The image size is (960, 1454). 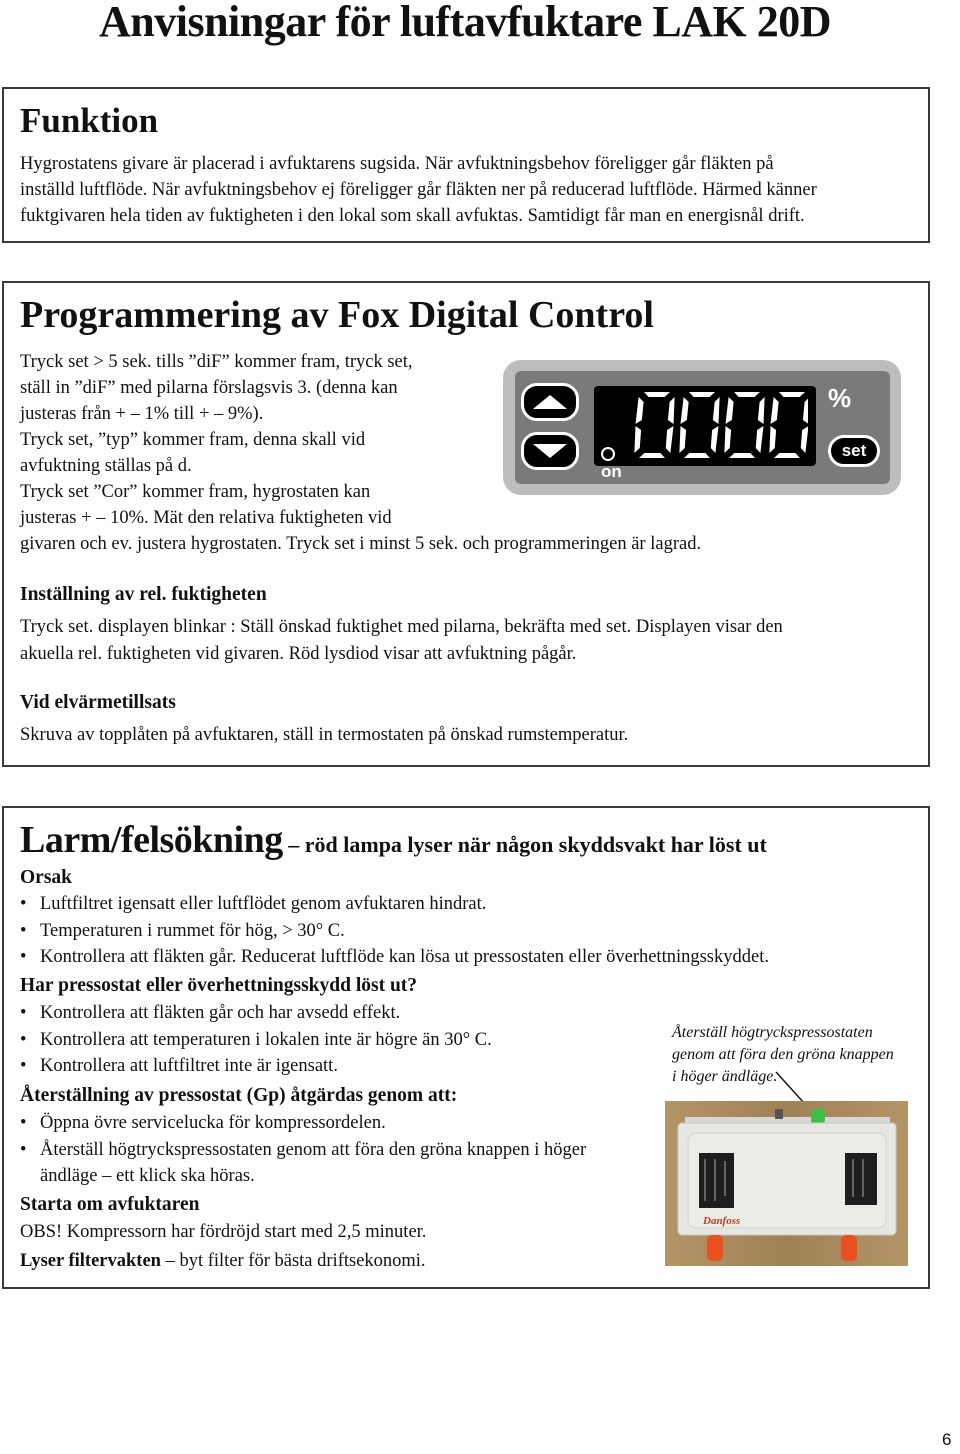 I want to click on starta-om-heading: Starta om avfuktaren, so click(x=110, y=1204).